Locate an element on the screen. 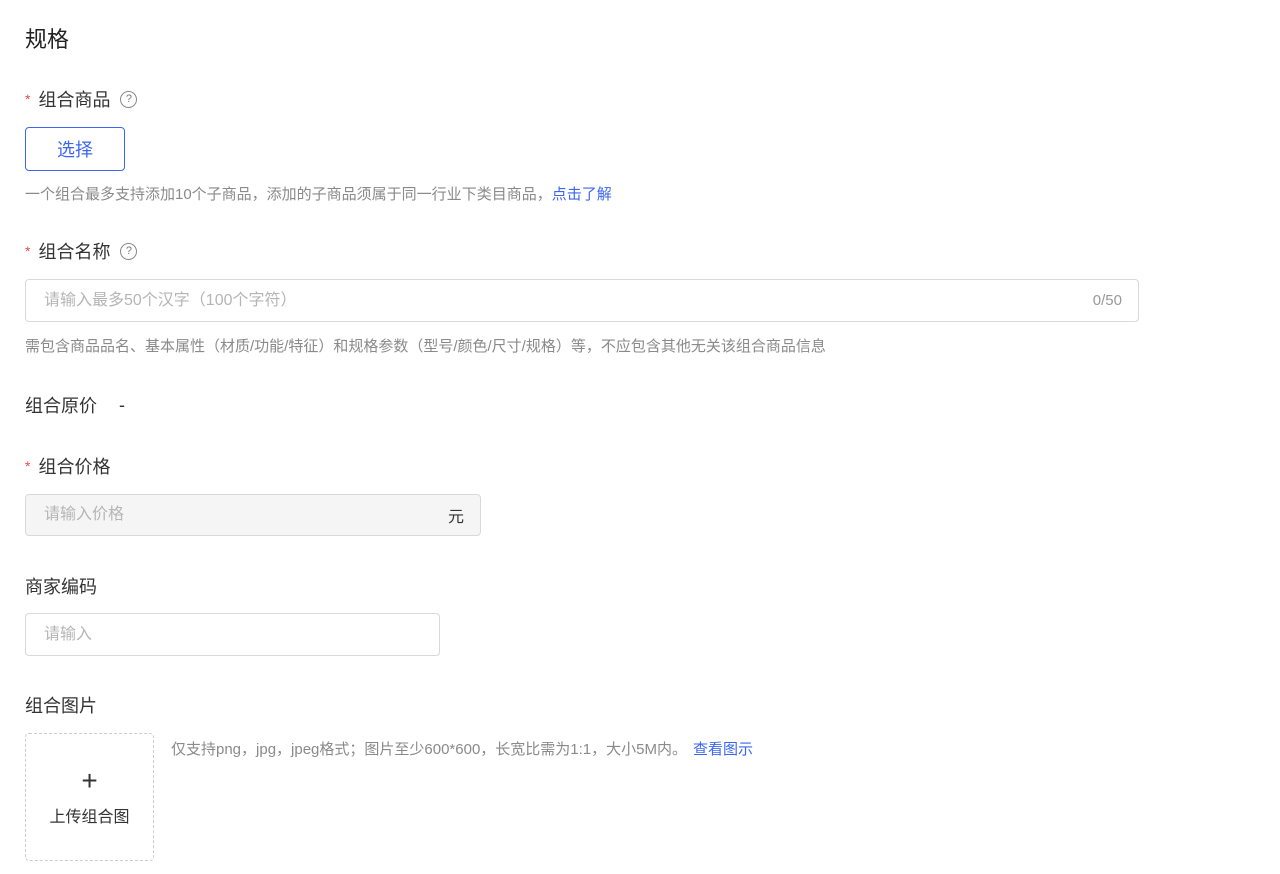 This screenshot has width=1280, height=874. combo-products-hint-text: 一个组合最多支持添加10个子商品，添加的子商品须属于同一行业下类目商品， is located at coordinates (288, 194).